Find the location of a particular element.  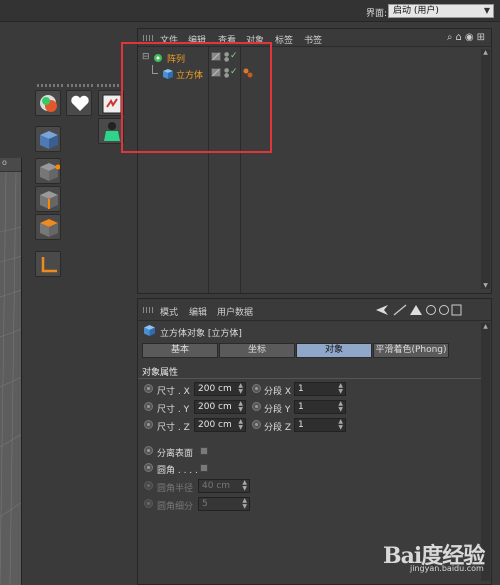

slash-icon is located at coordinates (400, 310).